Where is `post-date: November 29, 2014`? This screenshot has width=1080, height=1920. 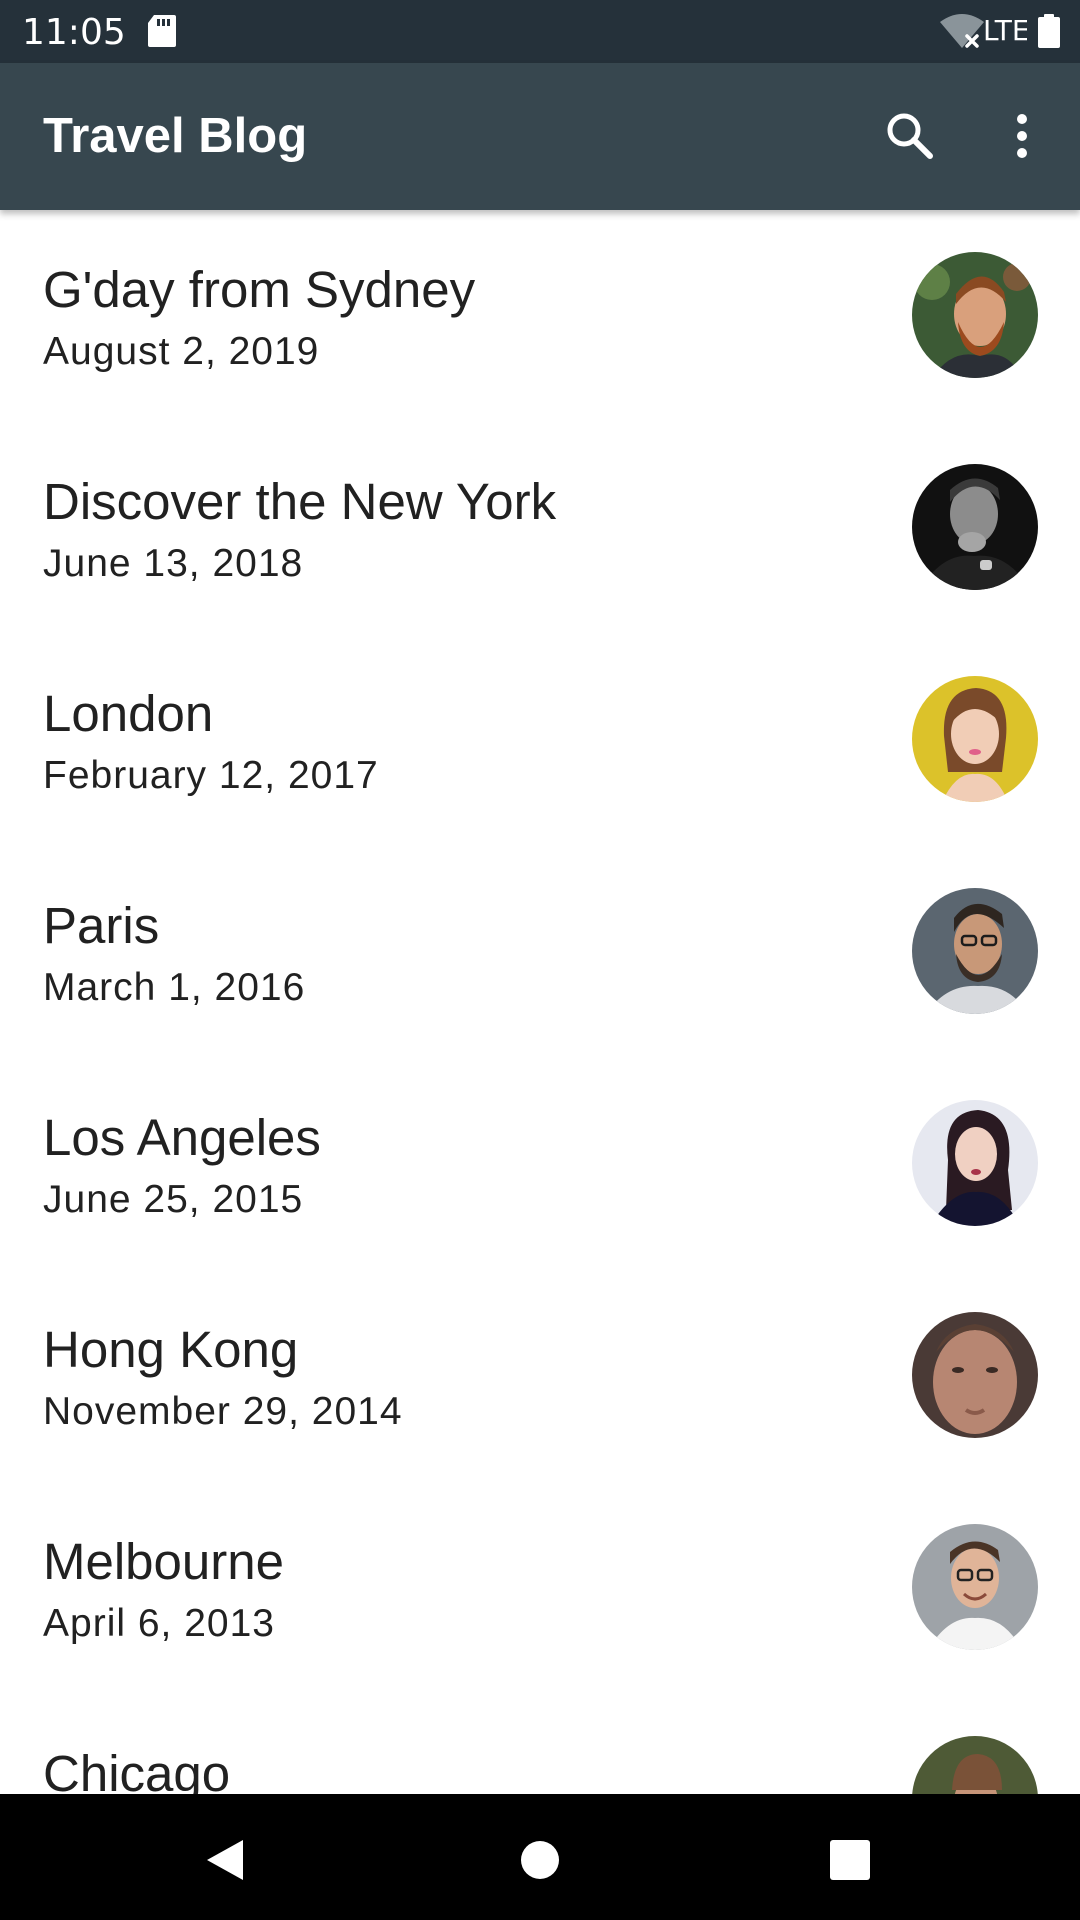 post-date: November 29, 2014 is located at coordinates (223, 1411).